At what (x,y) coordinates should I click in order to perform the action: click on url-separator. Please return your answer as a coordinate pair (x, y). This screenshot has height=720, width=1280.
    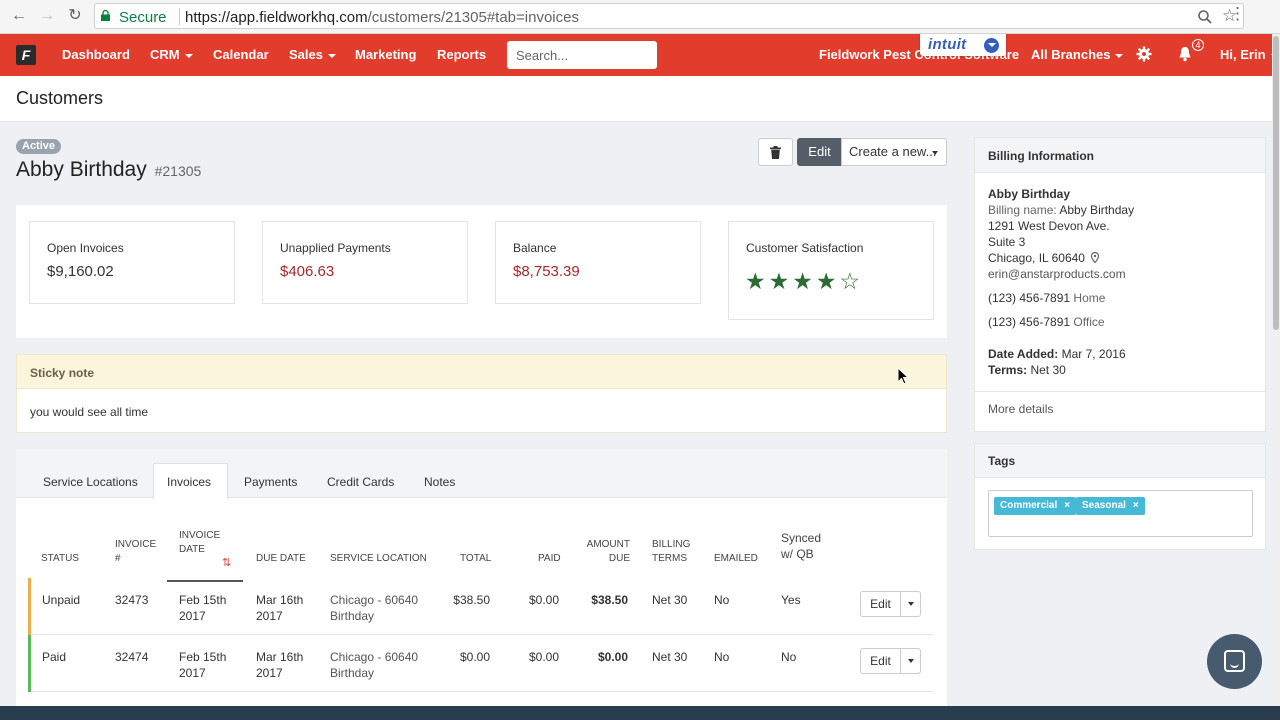
    Looking at the image, I should click on (179, 16).